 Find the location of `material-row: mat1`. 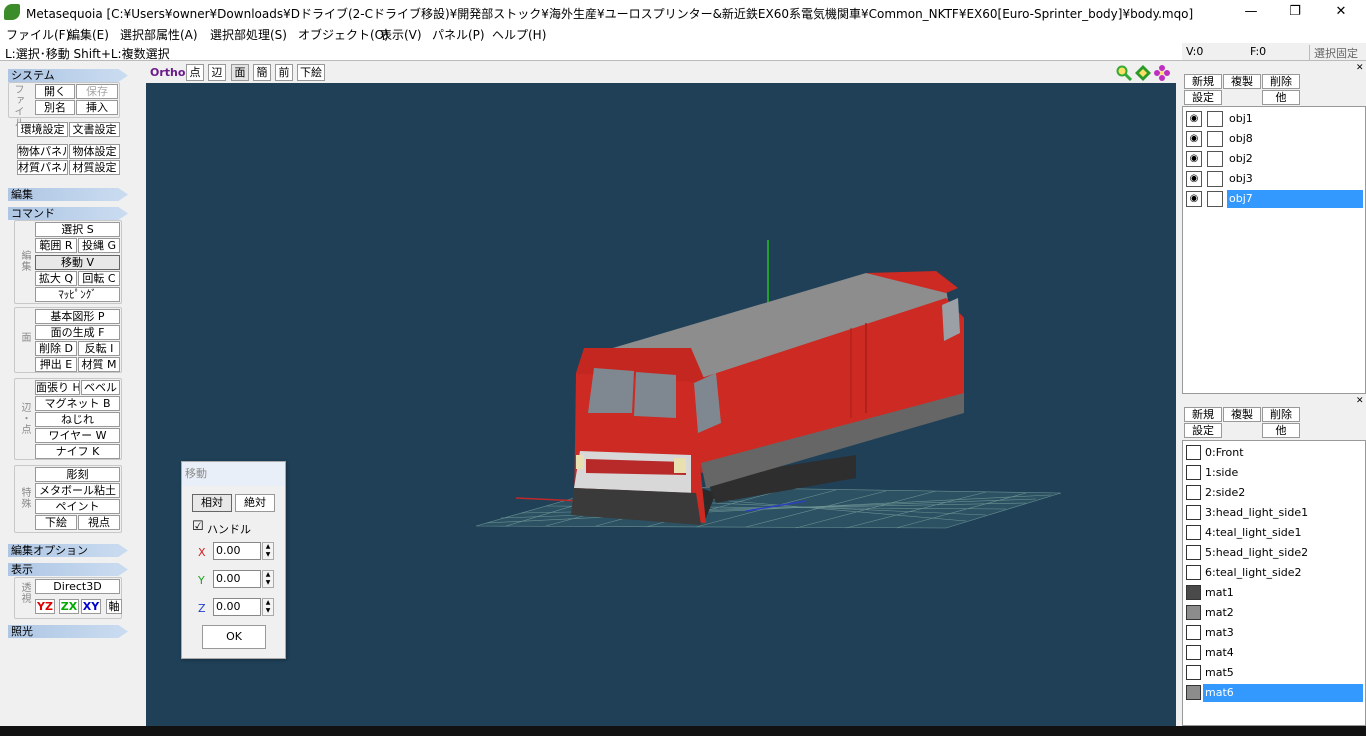

material-row: mat1 is located at coordinates (1274, 593).